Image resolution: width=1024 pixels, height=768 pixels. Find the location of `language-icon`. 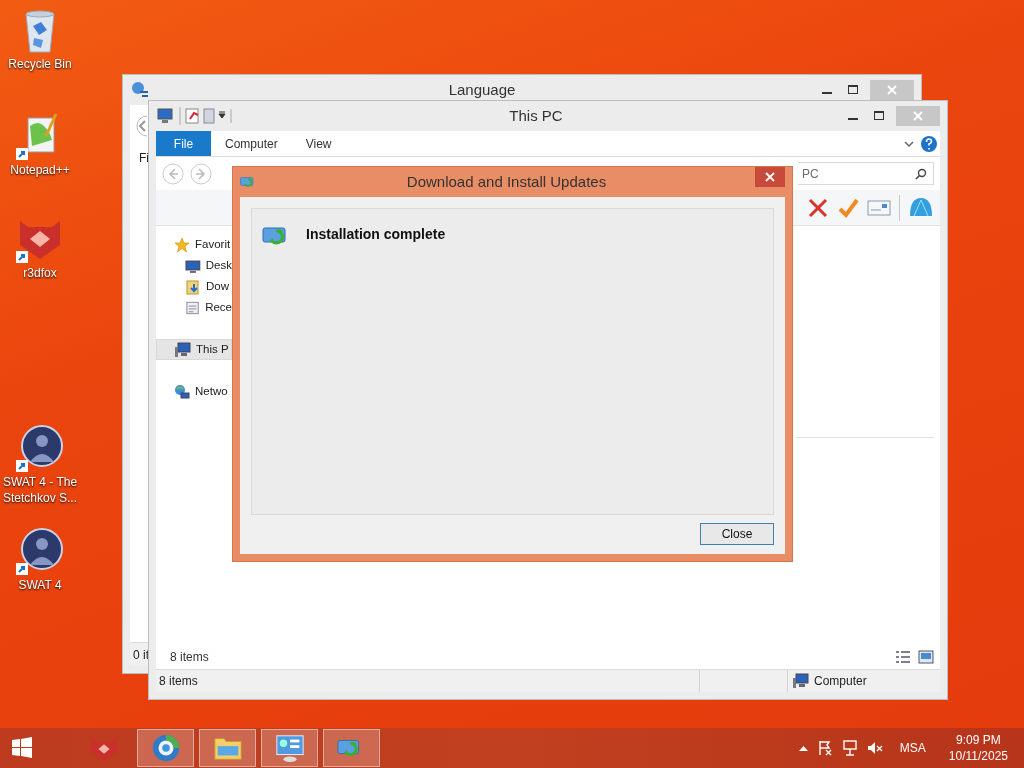

language-icon is located at coordinates (140, 90).